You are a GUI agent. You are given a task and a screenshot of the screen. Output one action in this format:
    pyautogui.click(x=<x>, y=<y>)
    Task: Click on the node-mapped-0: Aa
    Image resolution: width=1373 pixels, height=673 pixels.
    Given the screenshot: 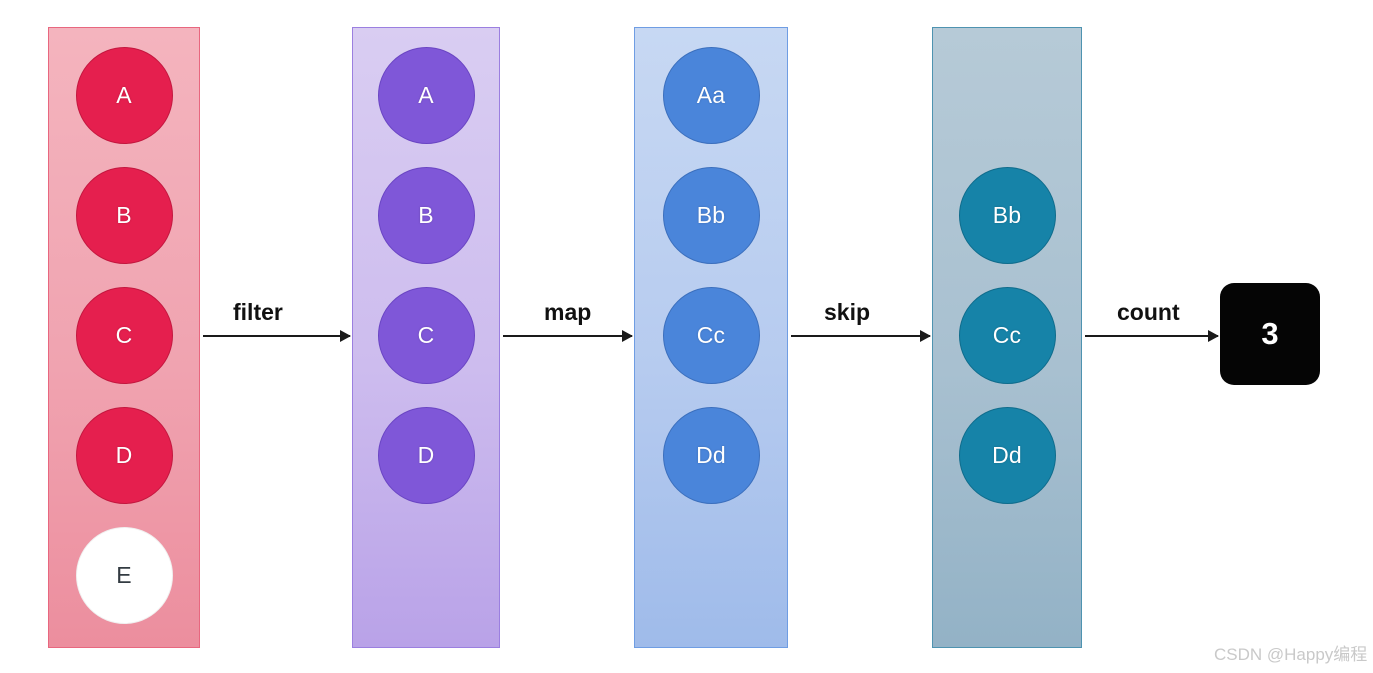 What is the action you would take?
    pyautogui.click(x=711, y=95)
    